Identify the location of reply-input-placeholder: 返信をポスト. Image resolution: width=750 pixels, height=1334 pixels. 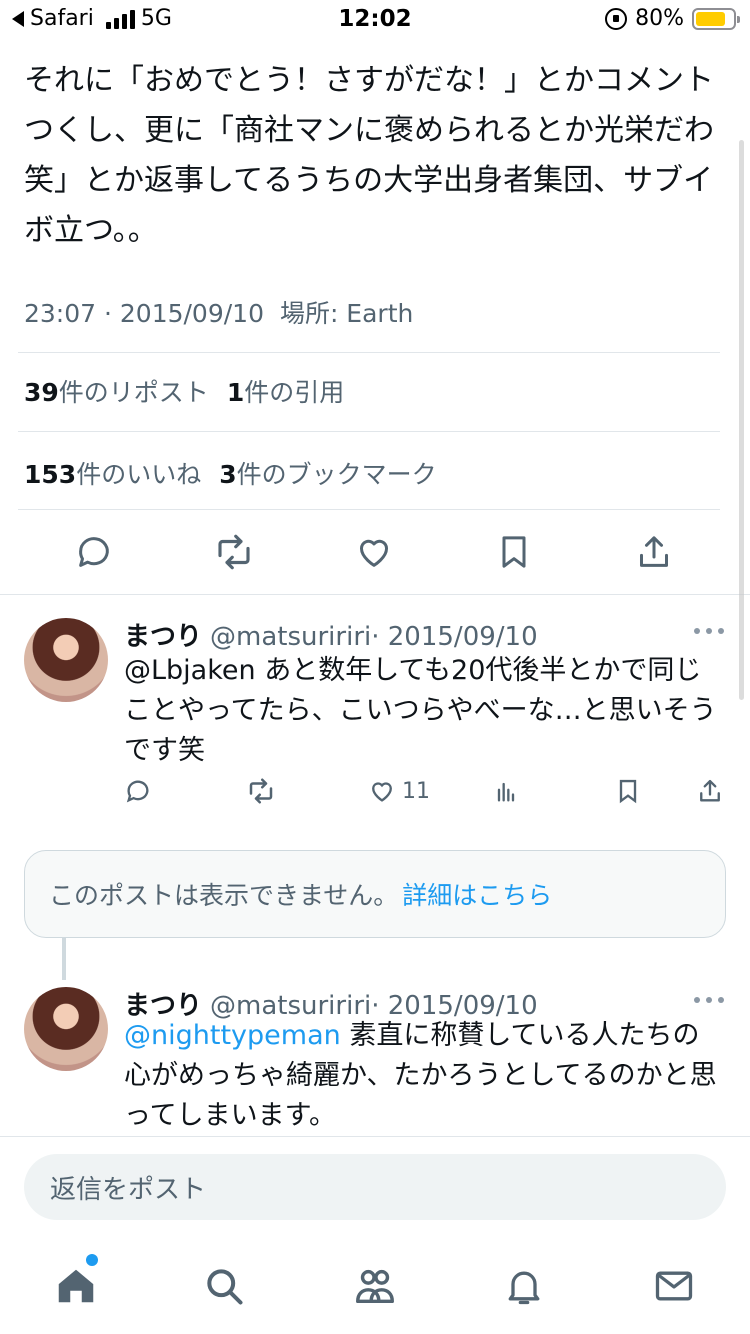
(128, 1189).